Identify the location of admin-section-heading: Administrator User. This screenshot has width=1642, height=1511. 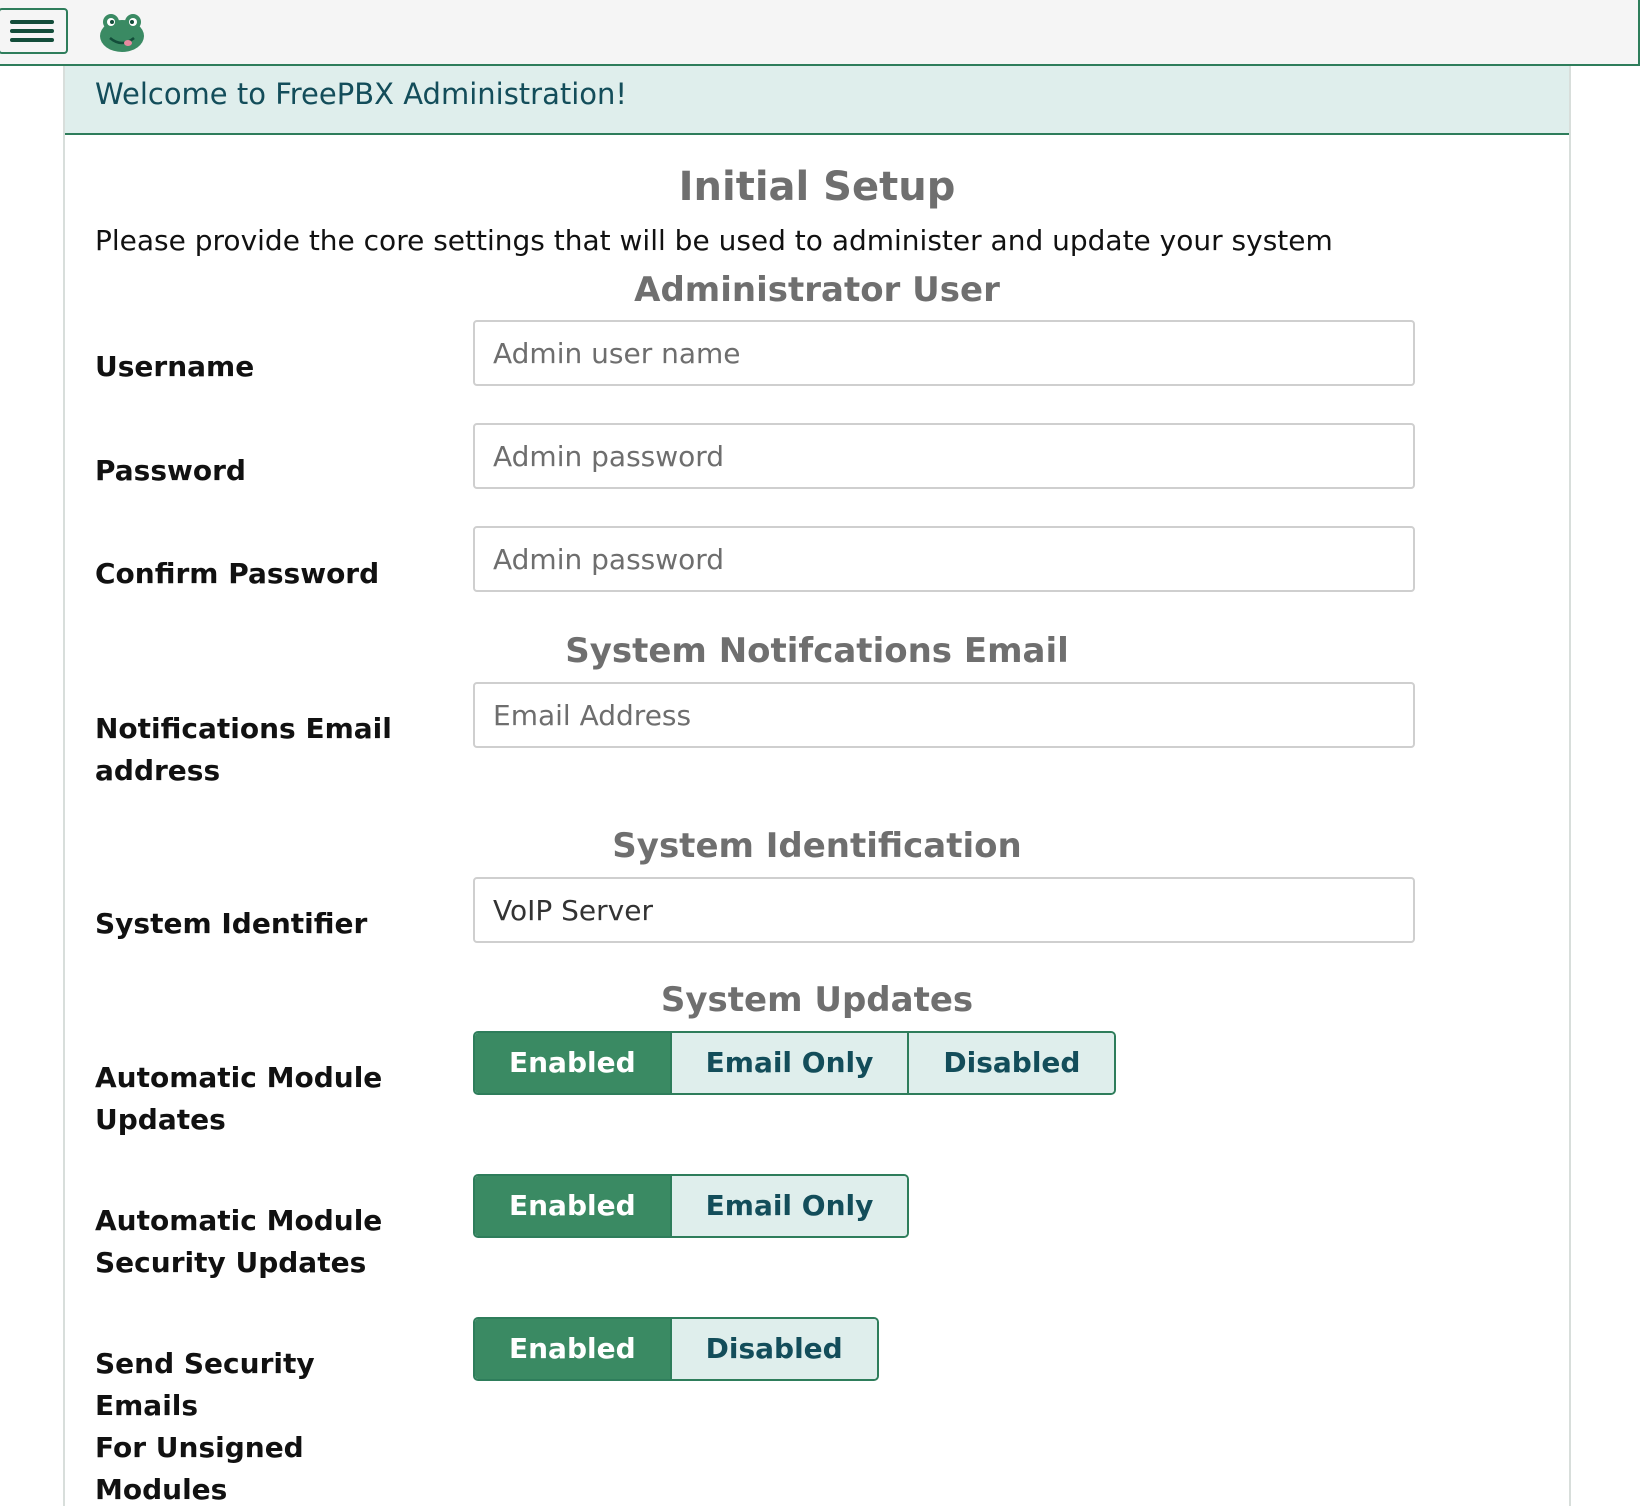
(817, 290).